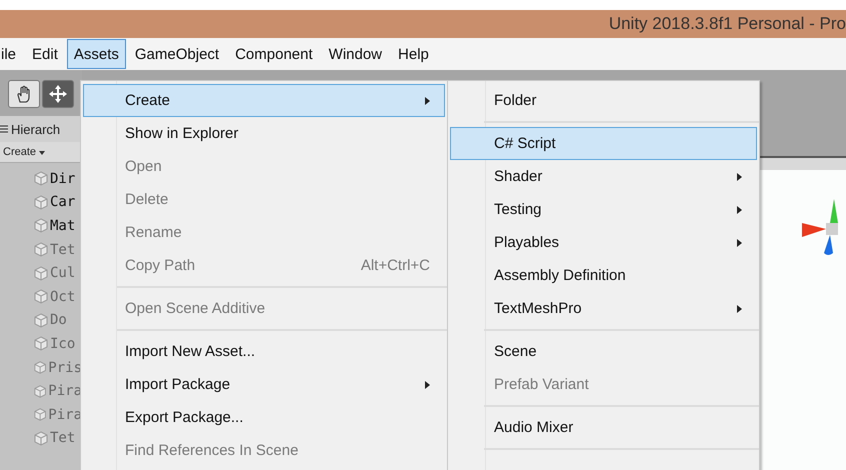  What do you see at coordinates (63, 178) in the screenshot?
I see `hierarchy-item: Dir` at bounding box center [63, 178].